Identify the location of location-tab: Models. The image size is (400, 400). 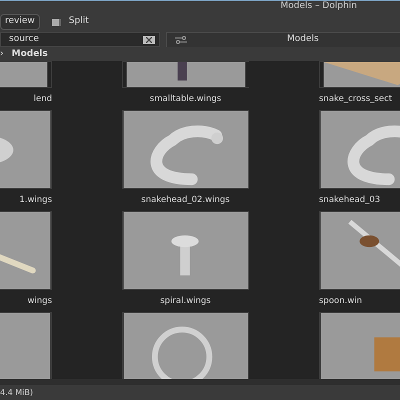
(283, 39).